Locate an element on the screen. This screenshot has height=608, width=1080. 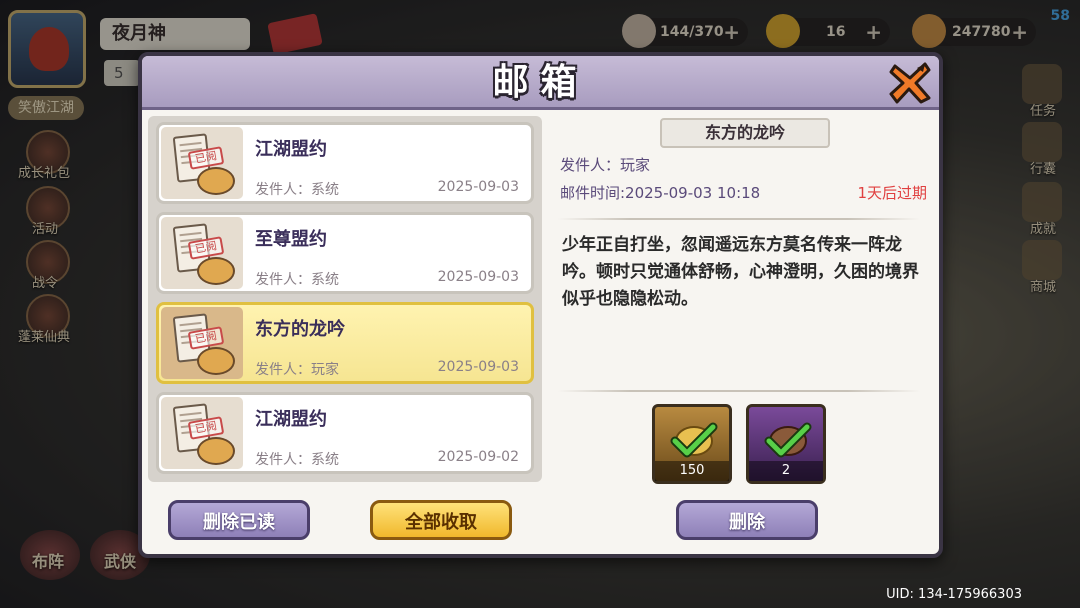
mail-title: 东方的龙吟 is located at coordinates (300, 329).